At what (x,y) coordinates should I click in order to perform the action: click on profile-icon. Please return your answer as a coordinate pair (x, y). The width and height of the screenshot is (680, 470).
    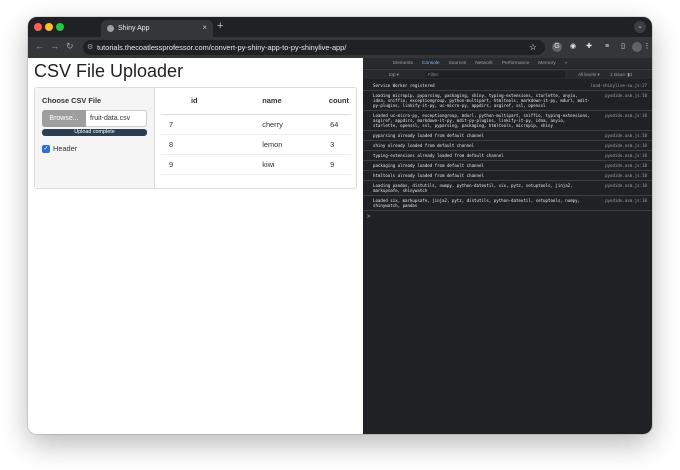
    Looking at the image, I should click on (637, 47).